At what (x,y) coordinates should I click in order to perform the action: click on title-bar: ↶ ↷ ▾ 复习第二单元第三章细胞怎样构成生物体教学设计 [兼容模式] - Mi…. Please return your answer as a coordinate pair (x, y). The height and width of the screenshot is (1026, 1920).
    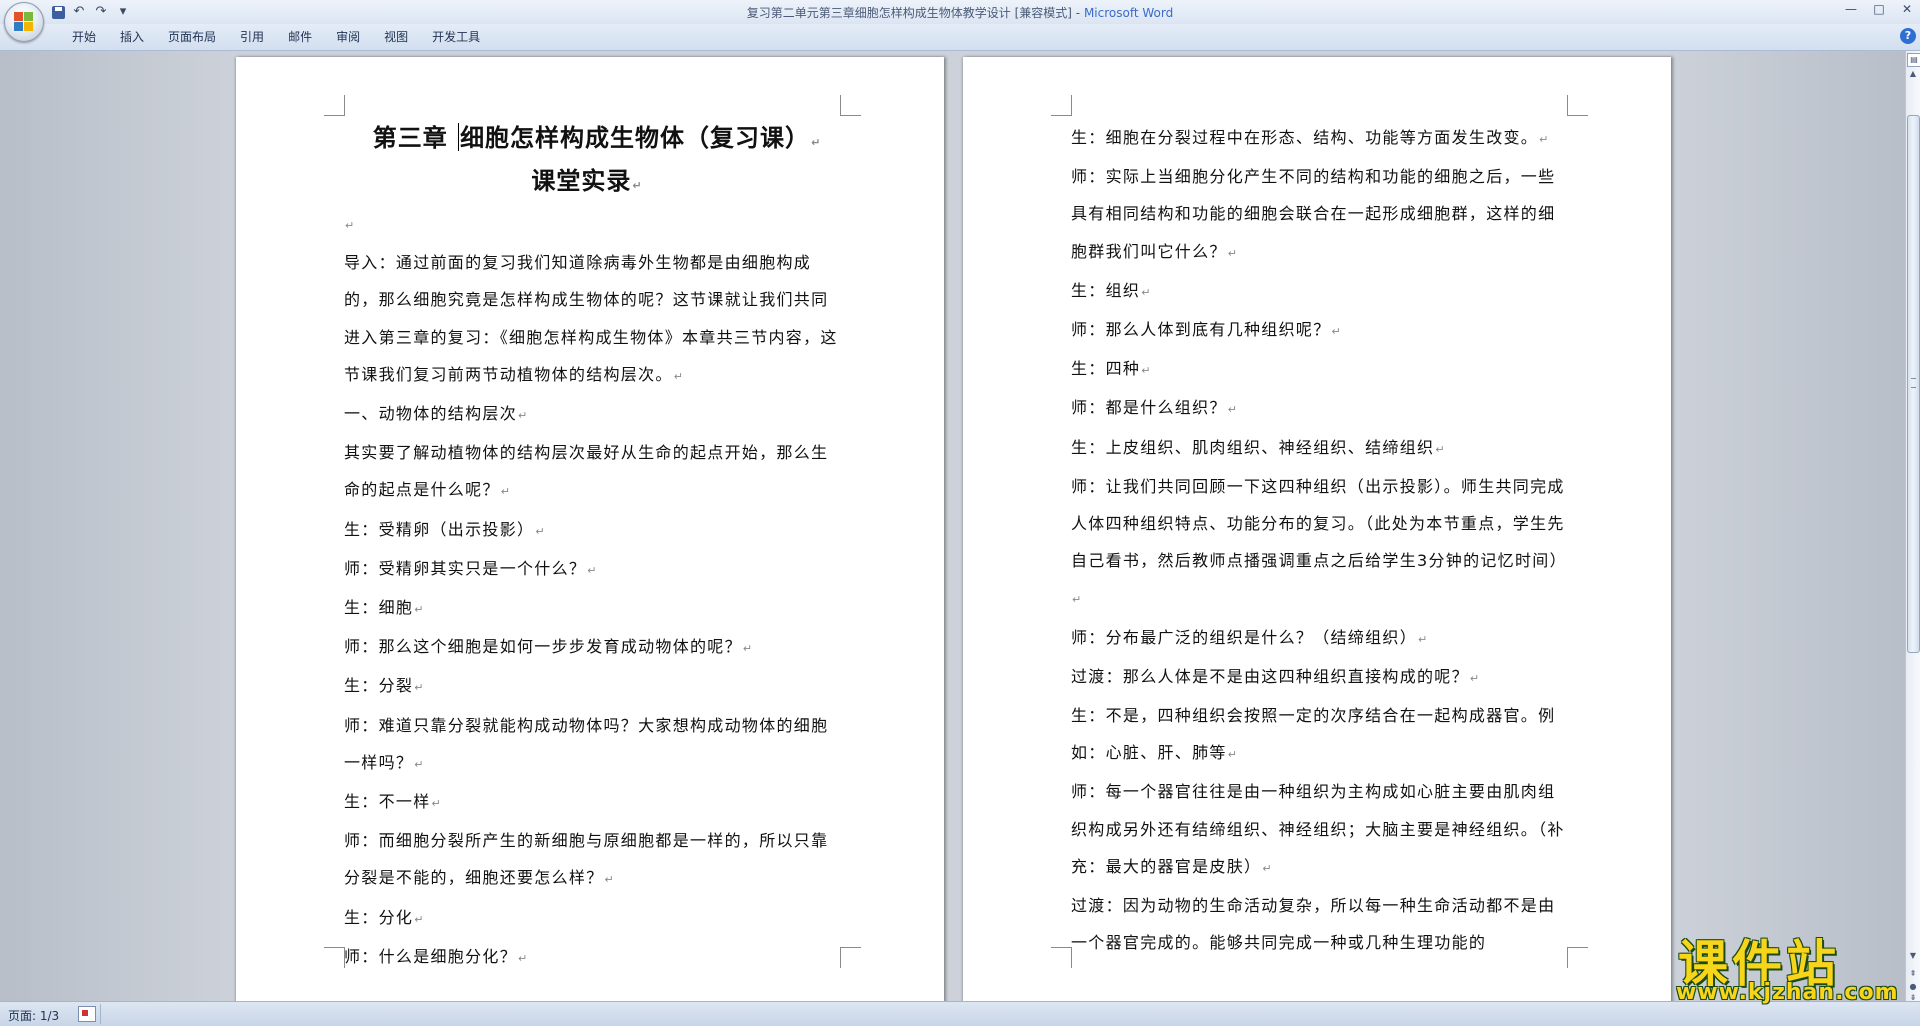
    Looking at the image, I should click on (960, 21).